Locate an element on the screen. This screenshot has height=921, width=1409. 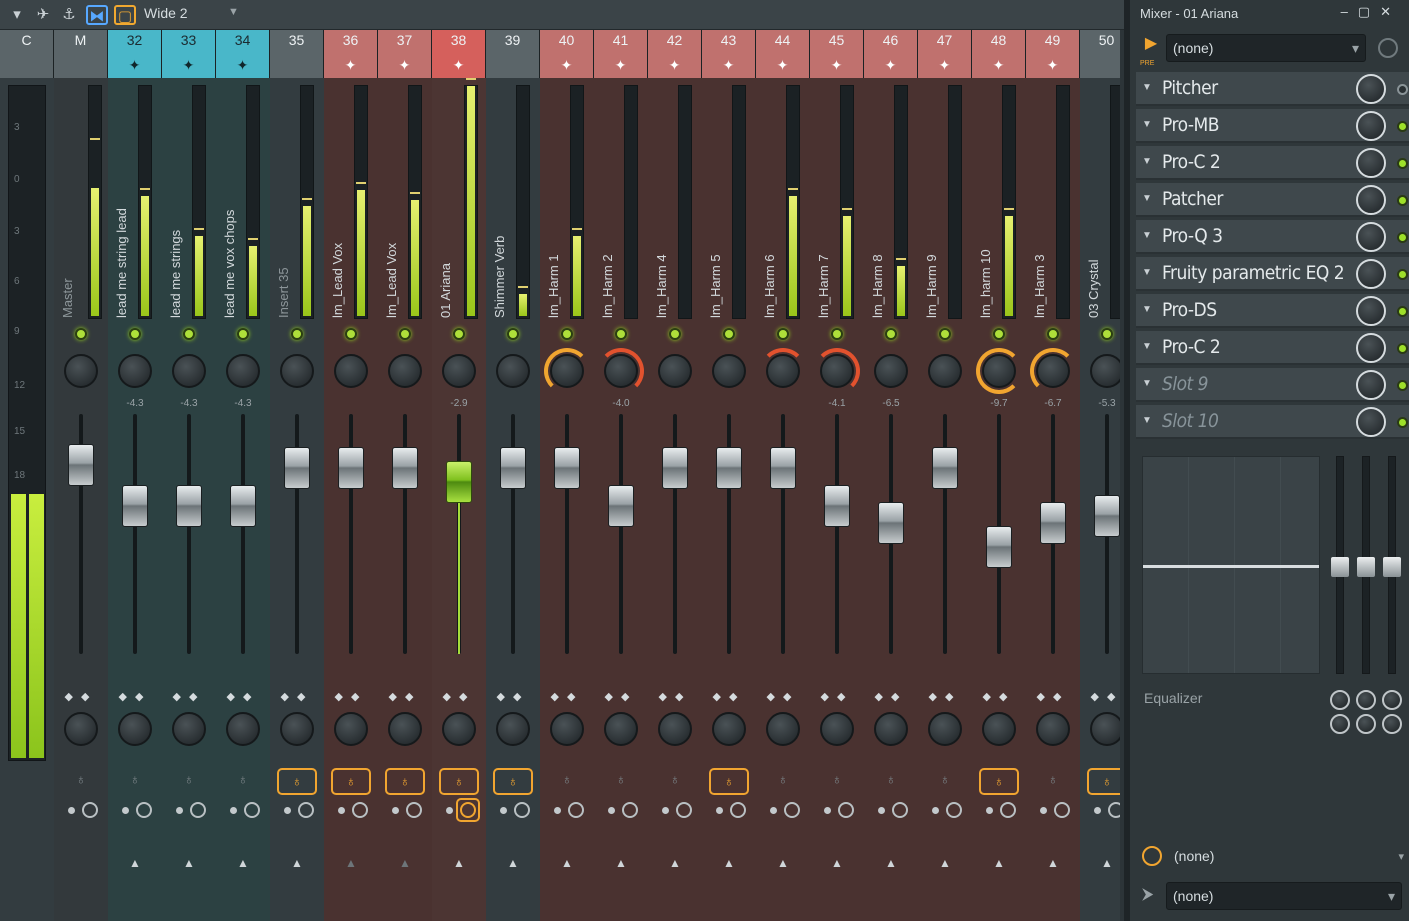
mixer-channel-49: 49 ✦ lm_Harm 3 -6.7 ◆◆ ♁ ▲ is located at coordinates (1053, 475).